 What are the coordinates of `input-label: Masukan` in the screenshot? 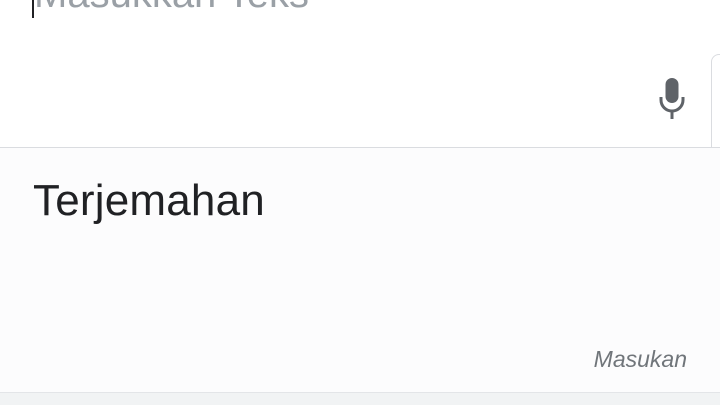 It's located at (640, 359).